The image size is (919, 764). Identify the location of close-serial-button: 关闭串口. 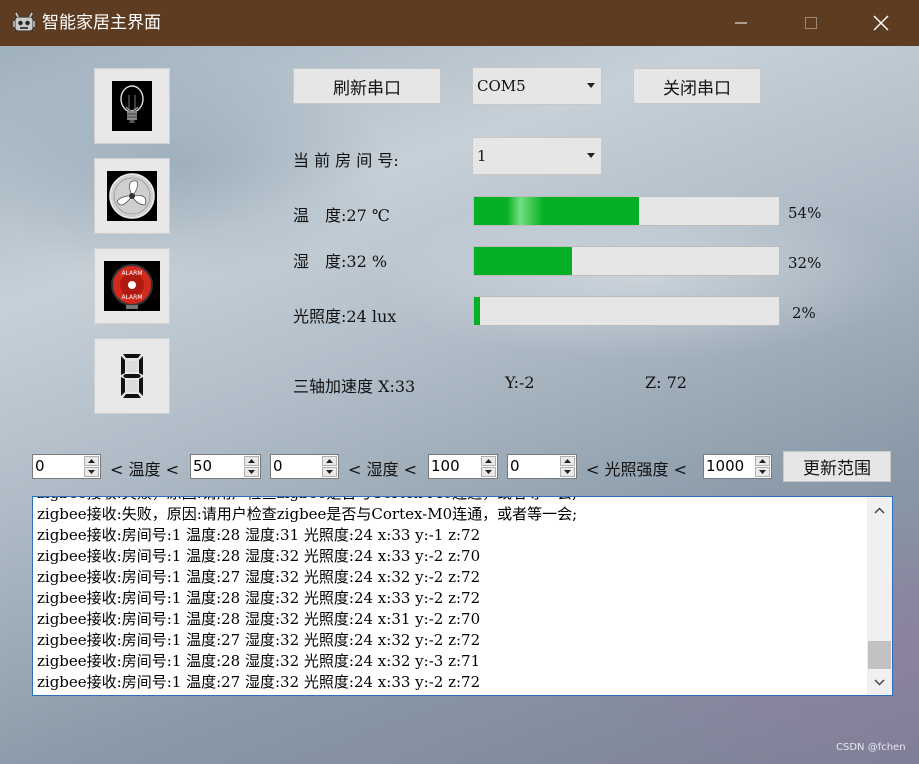
(697, 86).